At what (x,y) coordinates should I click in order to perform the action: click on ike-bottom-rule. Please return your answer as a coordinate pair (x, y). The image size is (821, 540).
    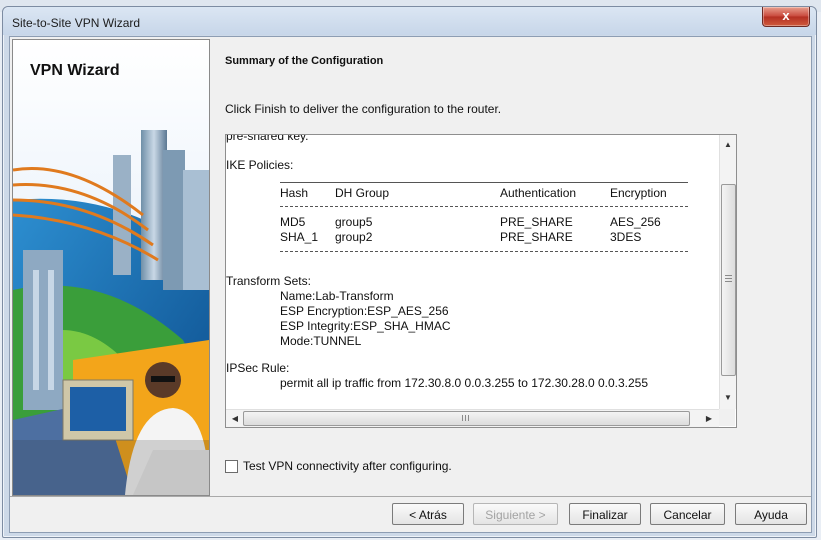
    Looking at the image, I should click on (484, 251).